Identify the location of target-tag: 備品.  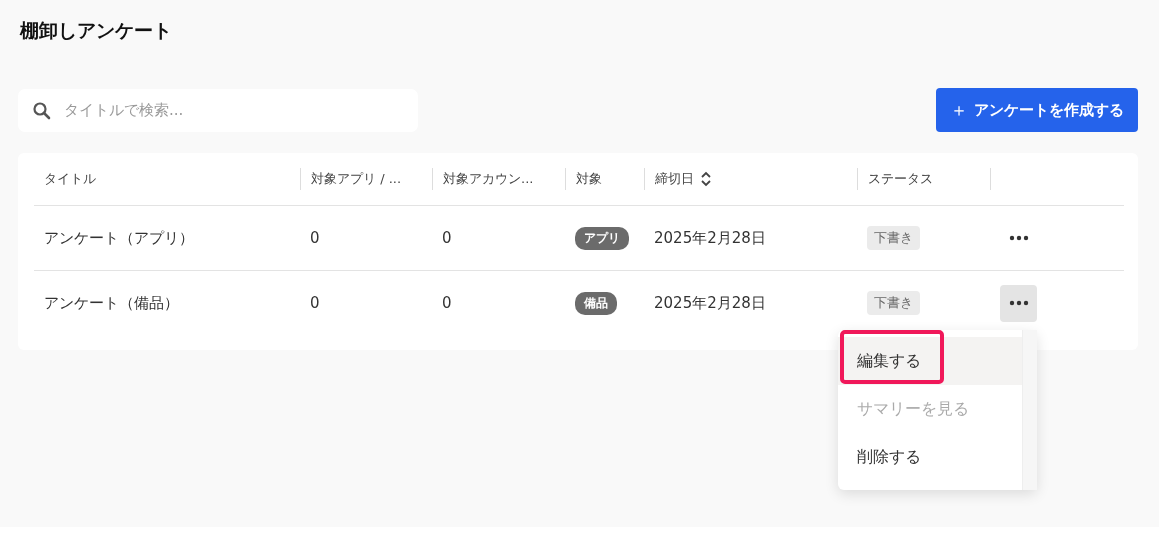
(596, 303).